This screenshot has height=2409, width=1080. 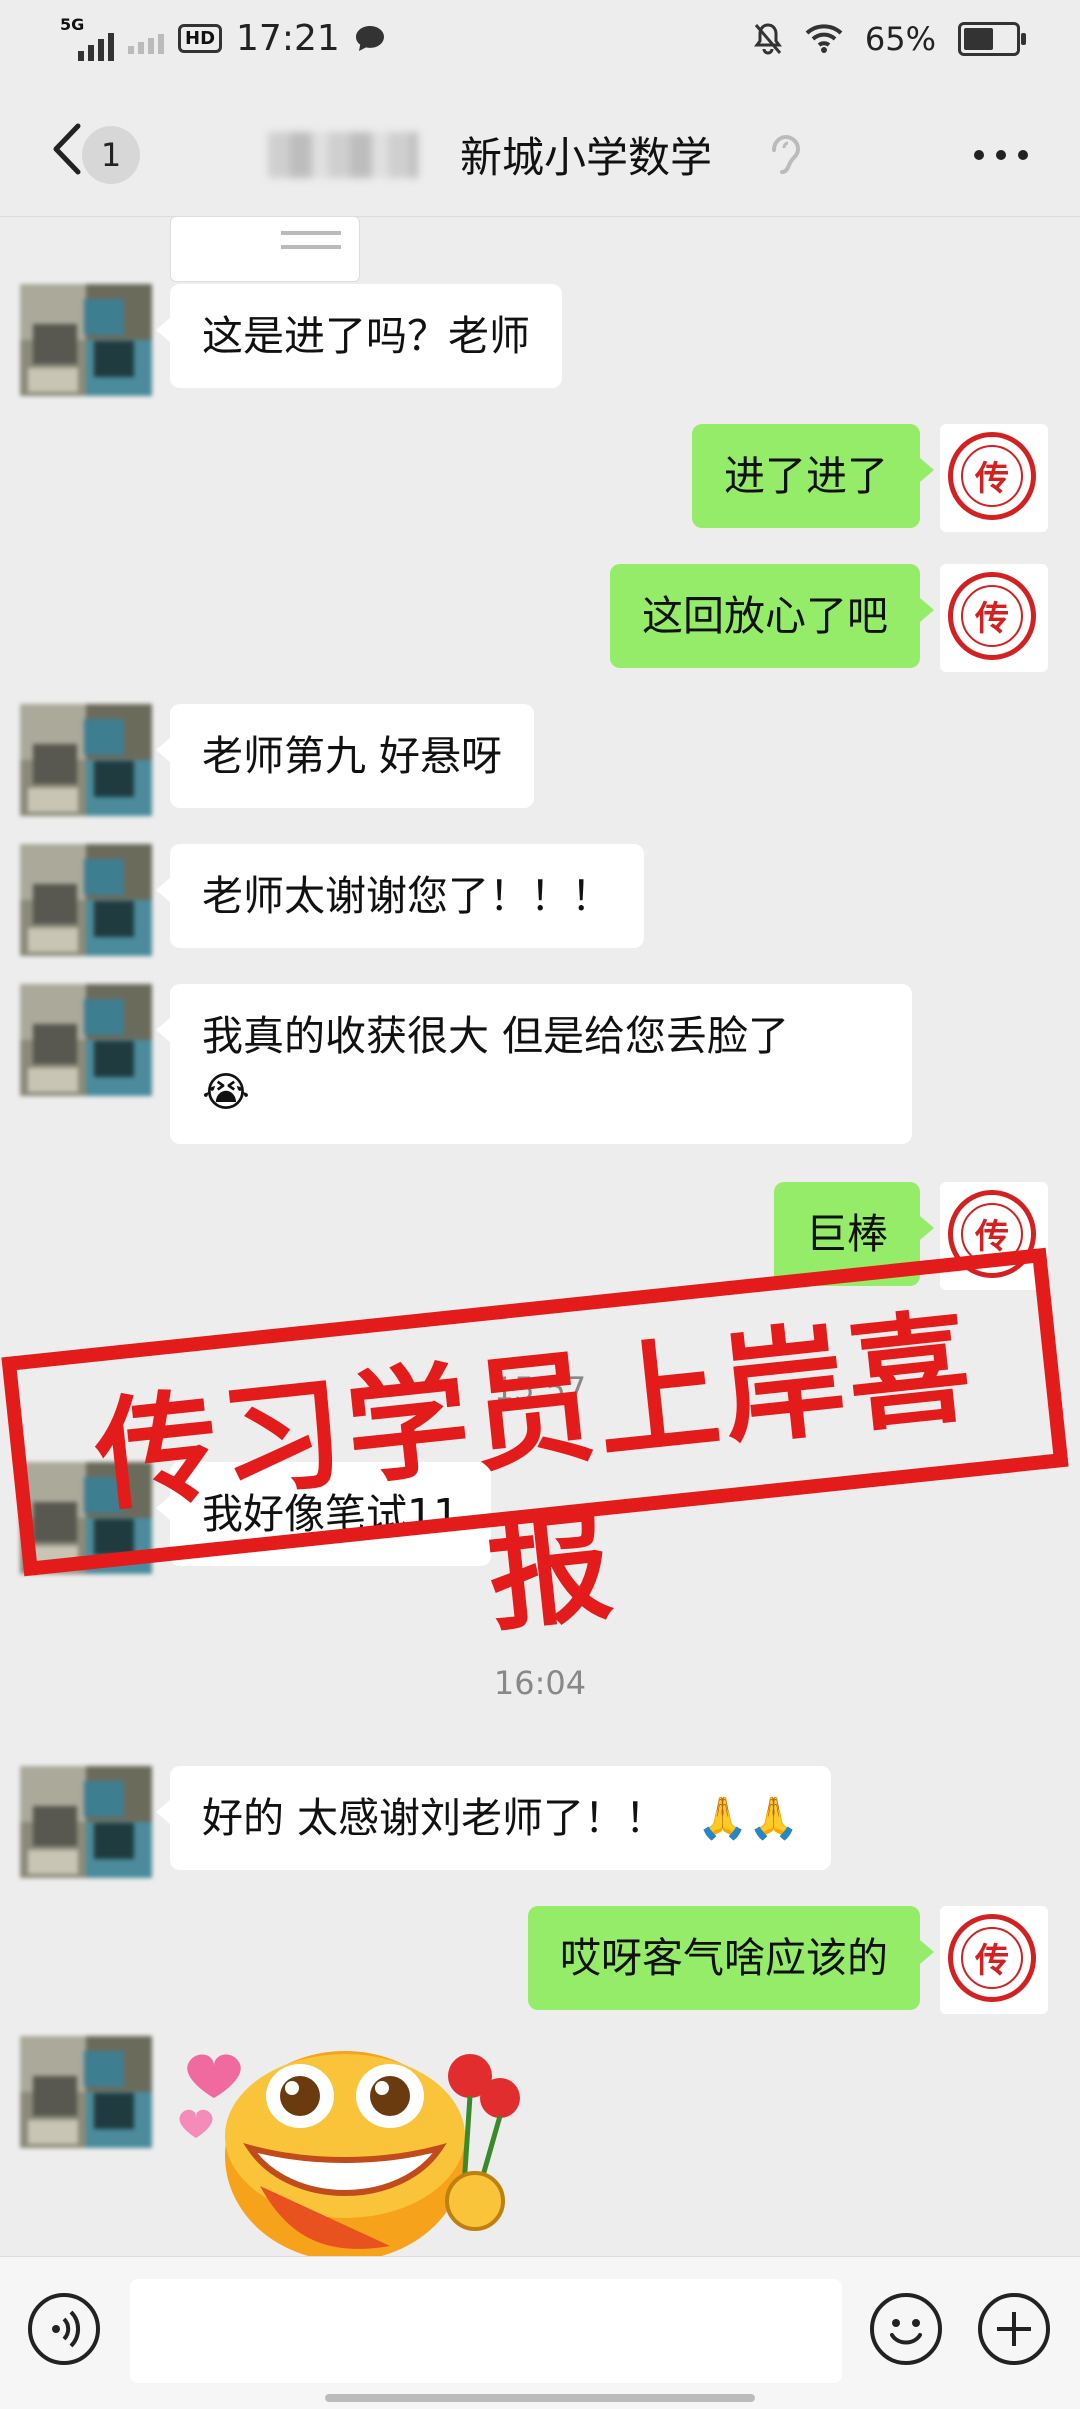 I want to click on timestamp: 16:04, so click(x=540, y=1683).